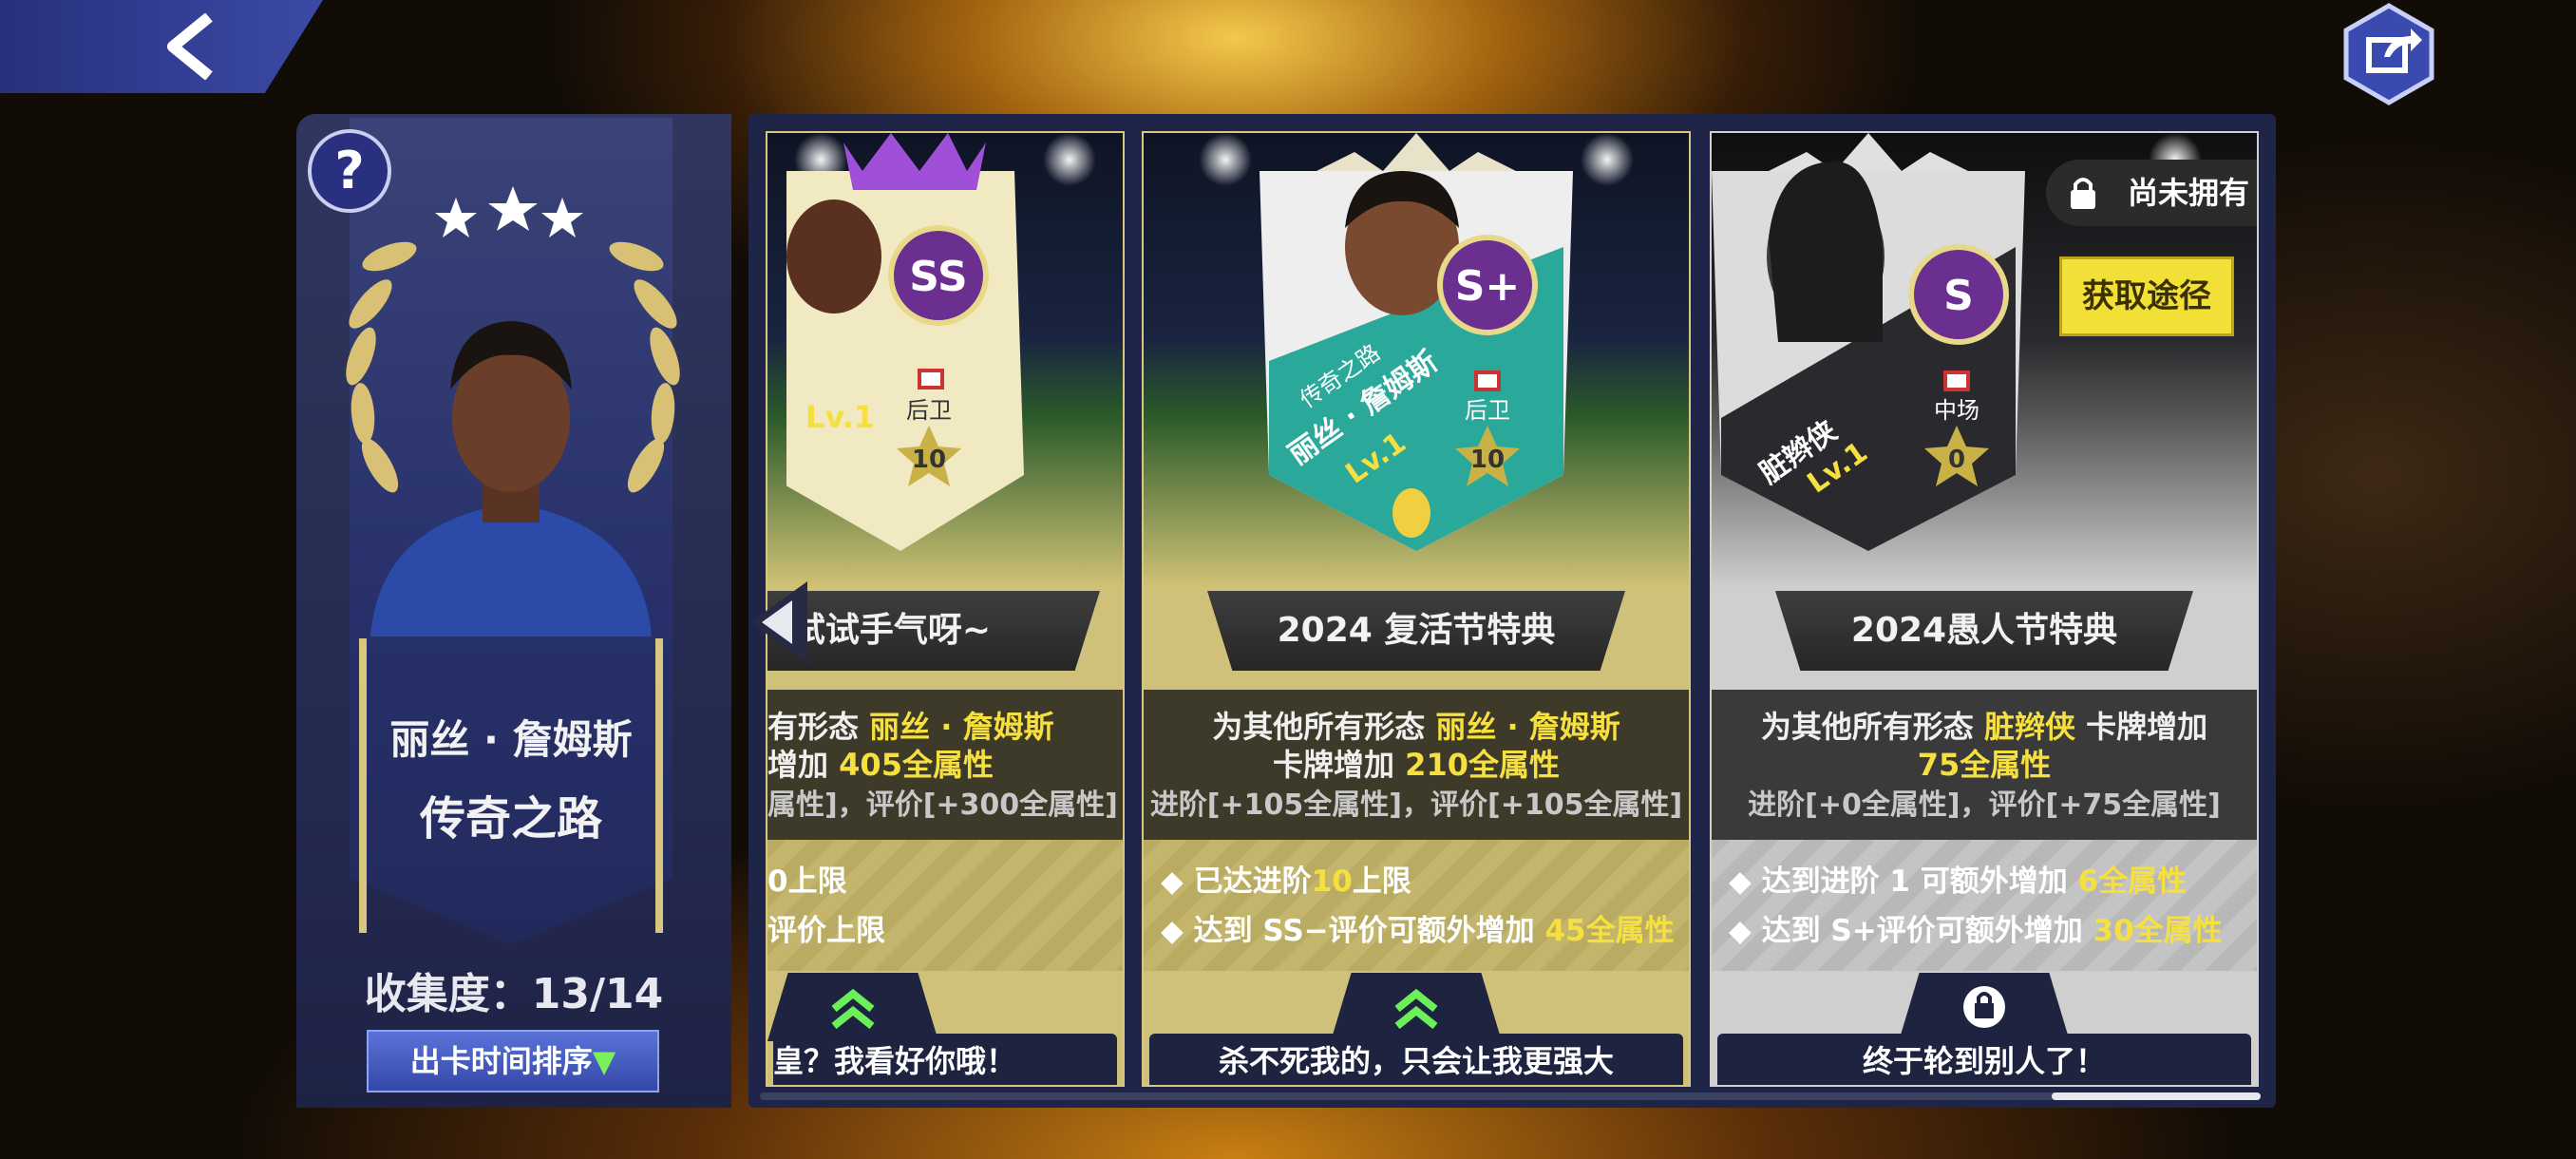  I want to click on sort-button-label: 出卡时间排序, so click(501, 1061).